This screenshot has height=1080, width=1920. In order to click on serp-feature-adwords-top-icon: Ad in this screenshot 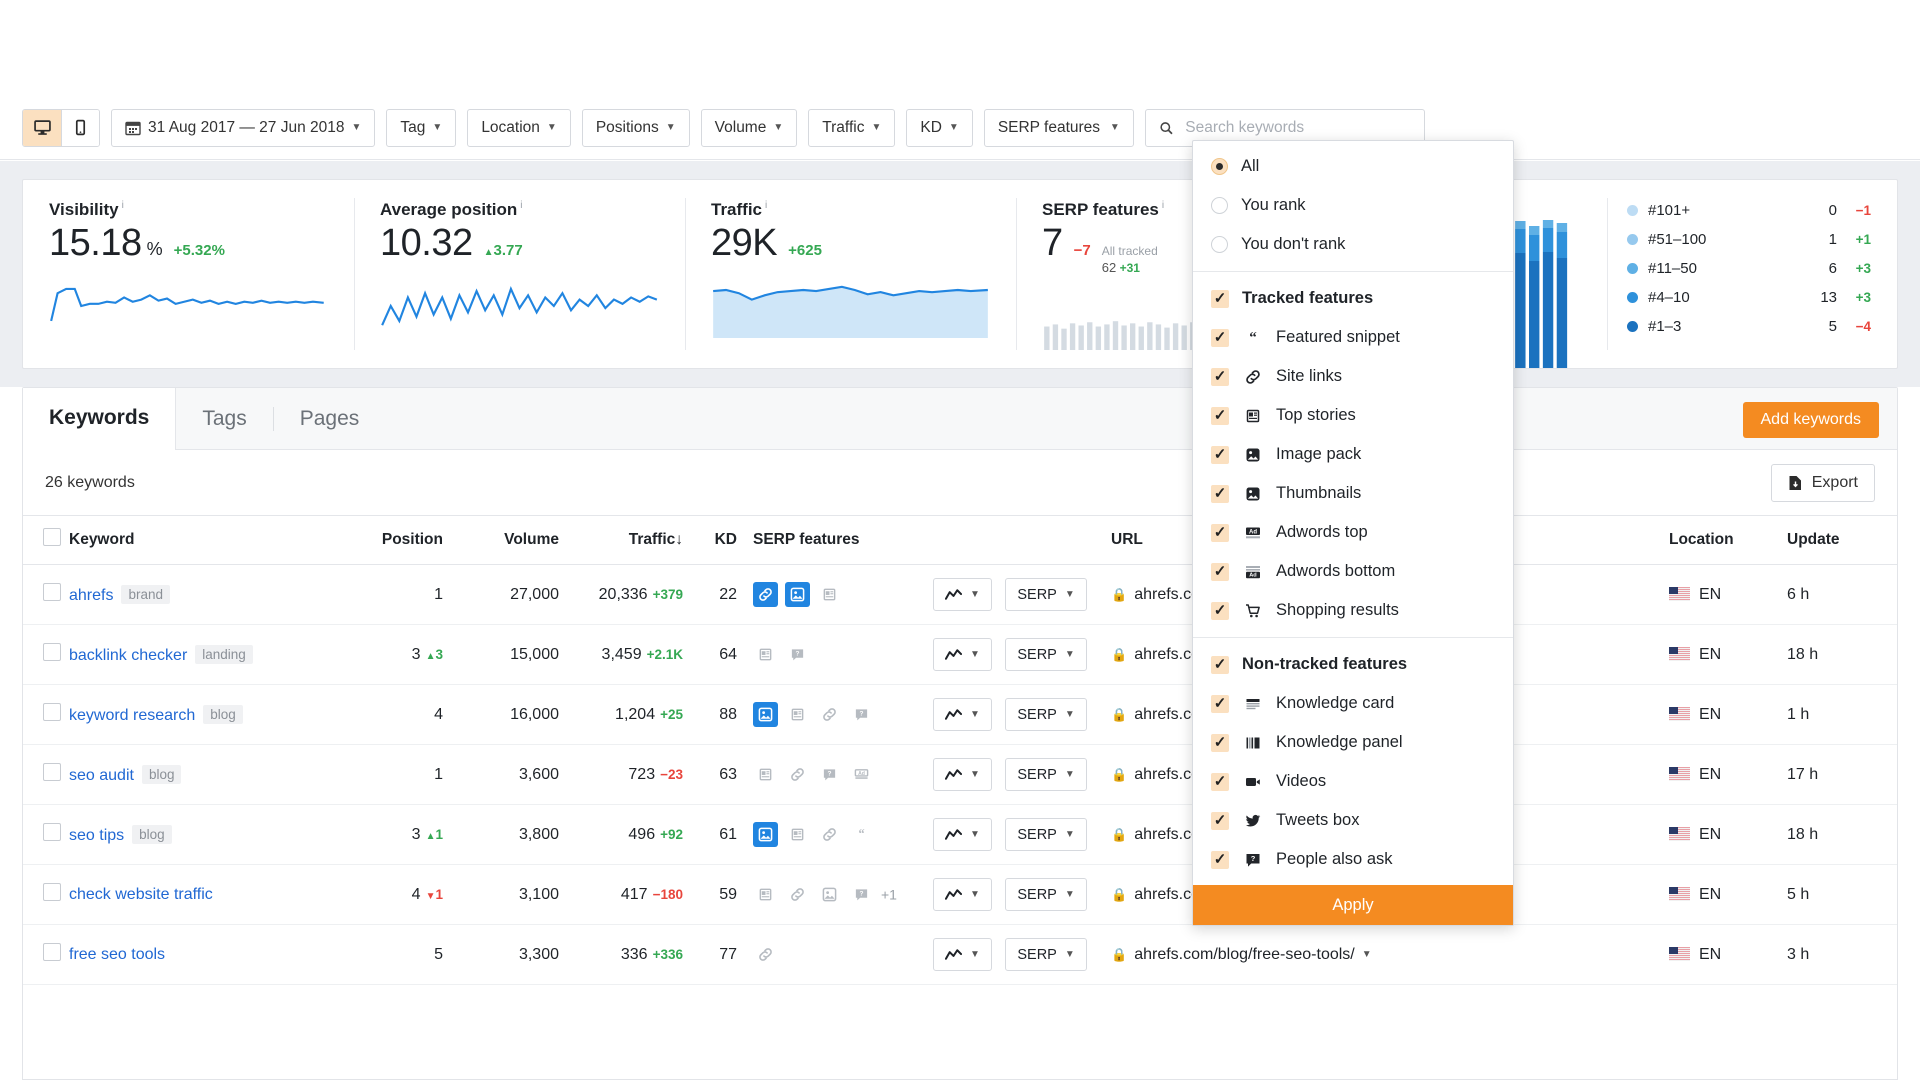, I will do `click(861, 774)`.